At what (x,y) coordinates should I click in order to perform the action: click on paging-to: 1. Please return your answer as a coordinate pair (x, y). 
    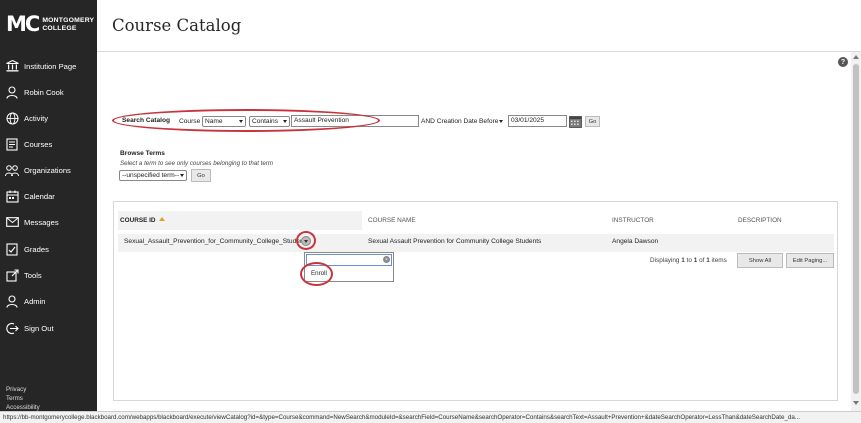
    Looking at the image, I should click on (695, 260).